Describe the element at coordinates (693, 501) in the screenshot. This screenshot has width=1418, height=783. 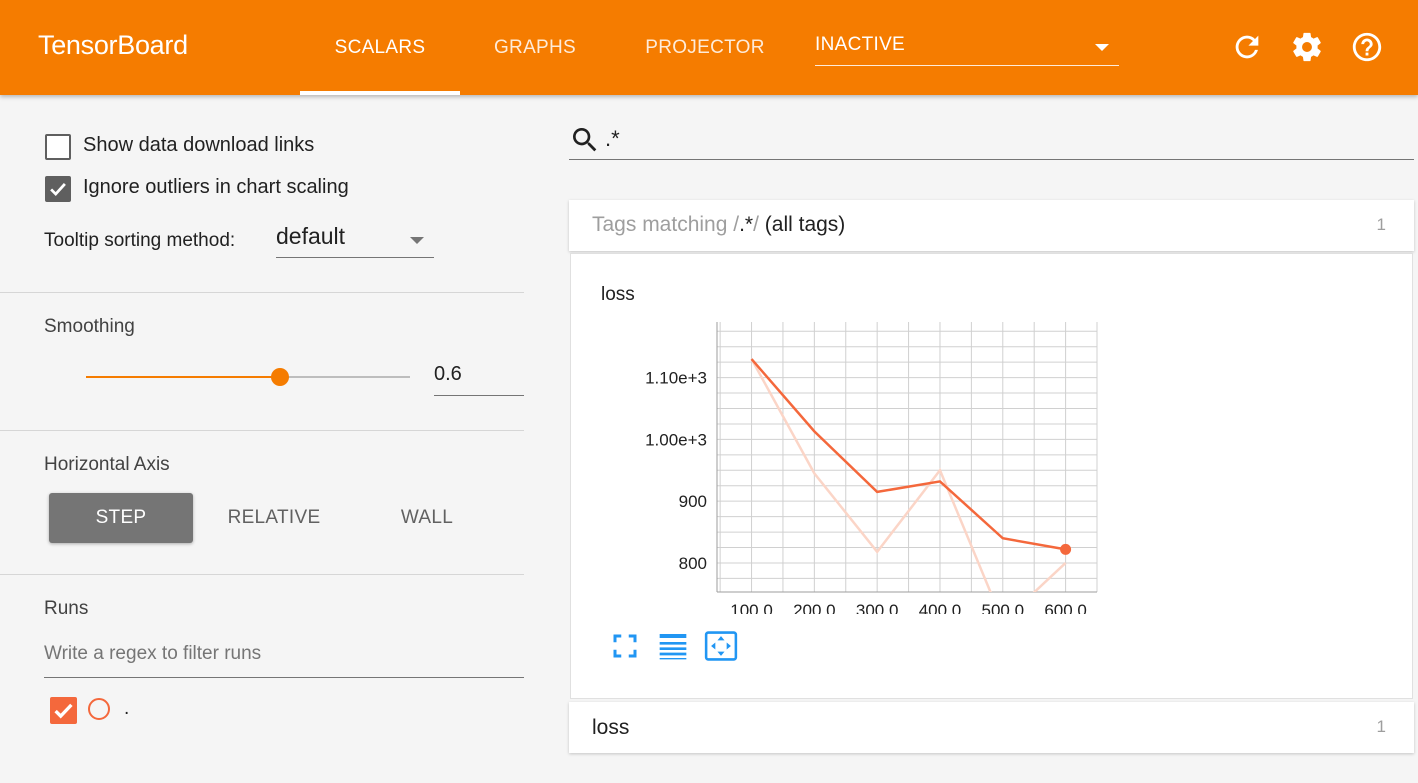
I see `y-tick-label: 900` at that location.